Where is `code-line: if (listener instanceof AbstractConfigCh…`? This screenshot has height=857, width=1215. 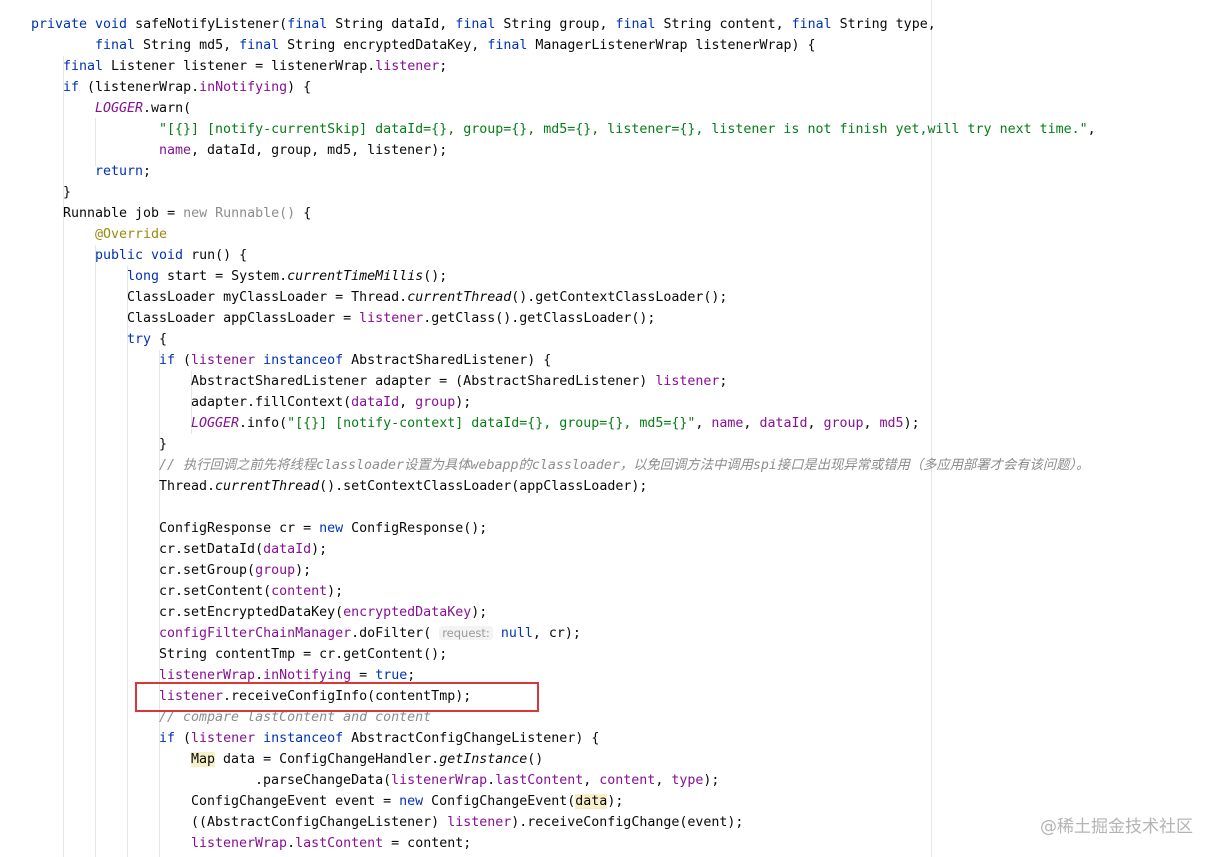
code-line: if (listener instanceof AbstractConfigCh… is located at coordinates (379, 738).